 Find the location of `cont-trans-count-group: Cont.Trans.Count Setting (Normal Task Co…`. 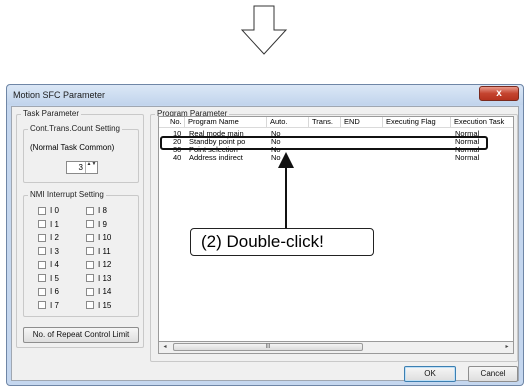

cont-trans-count-group: Cont.Trans.Count Setting (Normal Task Co… is located at coordinates (81, 153).